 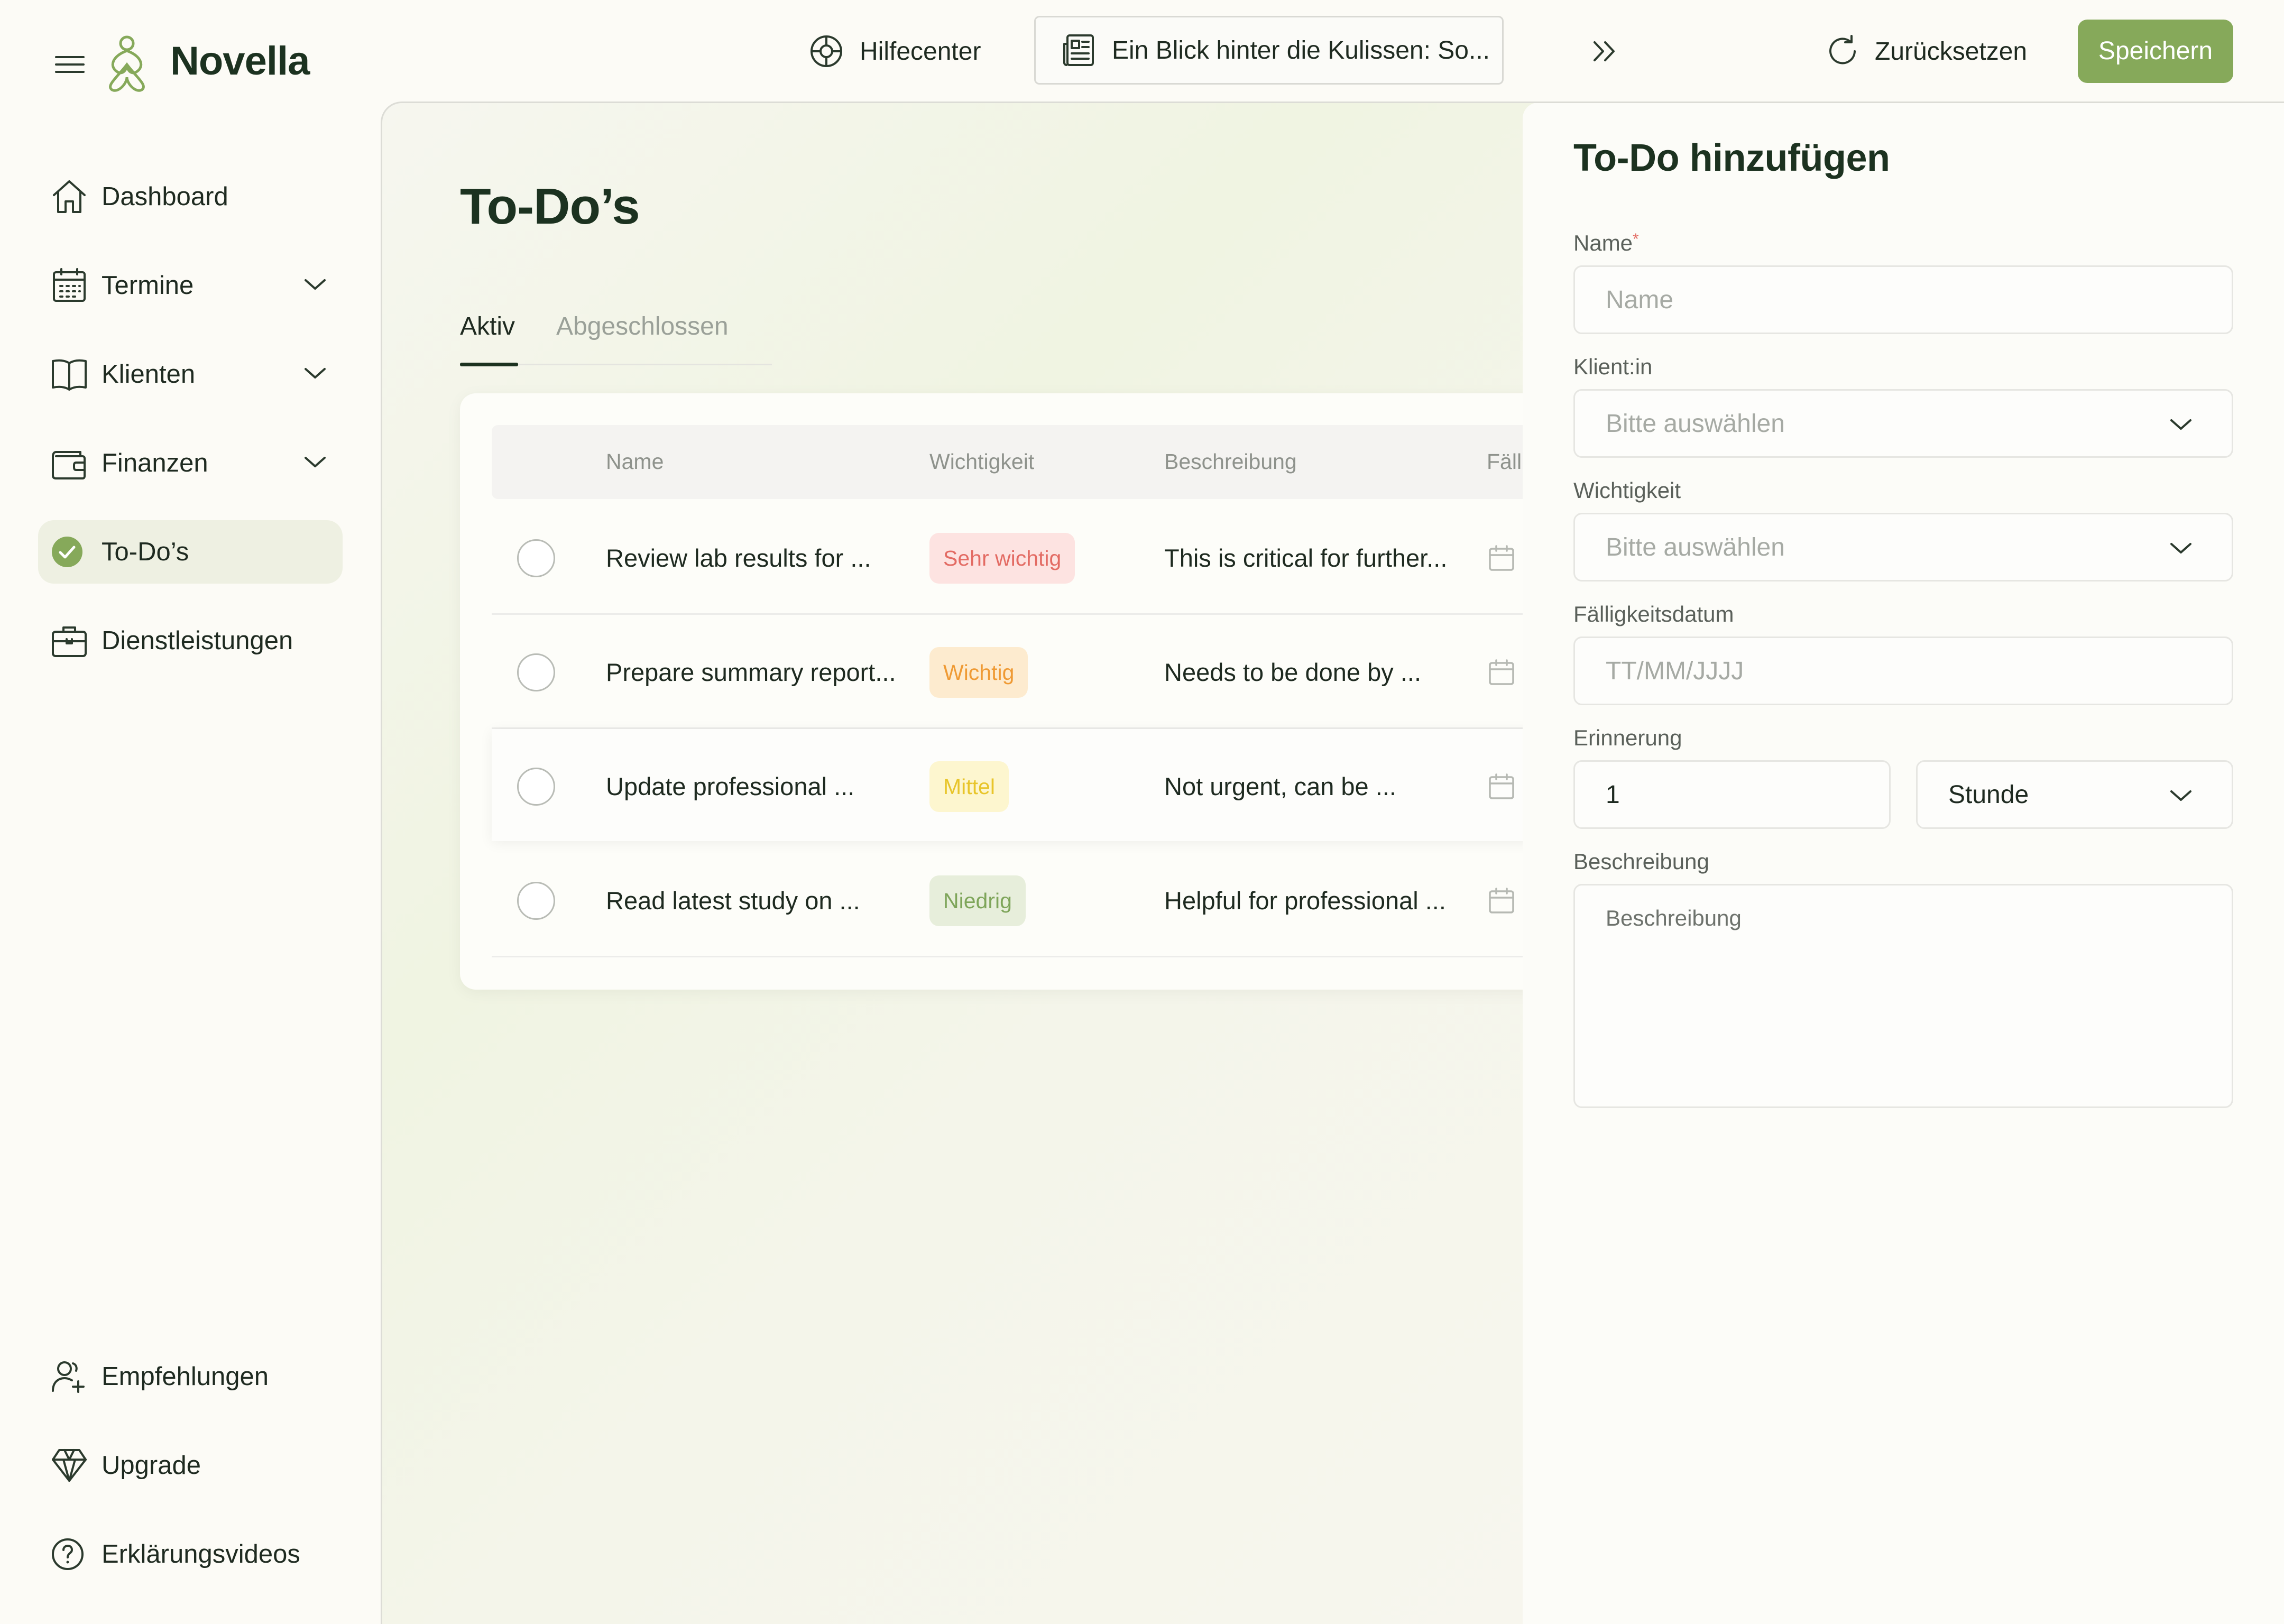 I want to click on tab-label: Abgeschlossen, so click(x=642, y=326).